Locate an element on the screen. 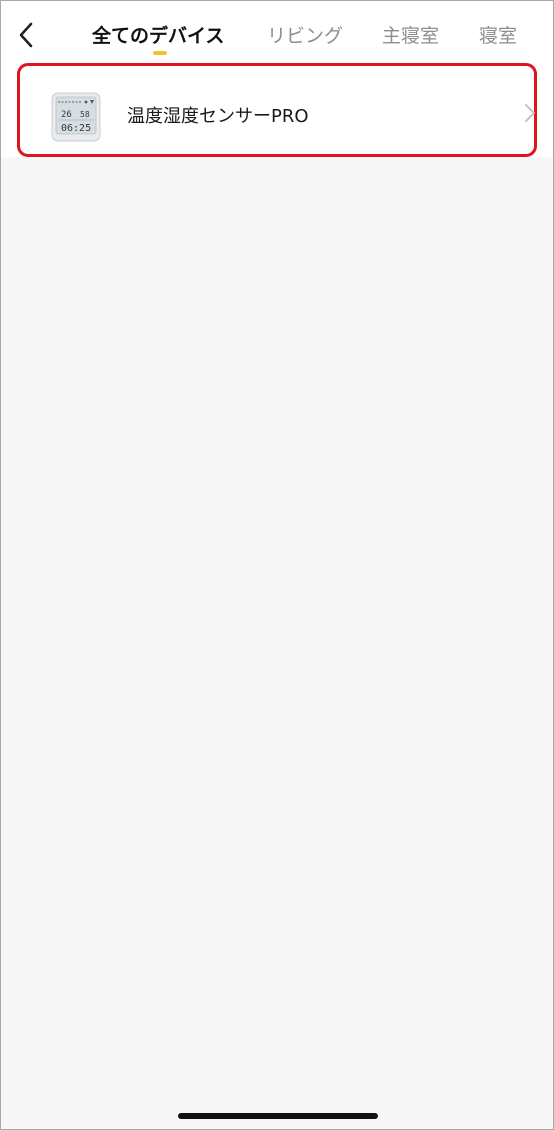  device-name: 温度湿度センサーPRO is located at coordinates (218, 116).